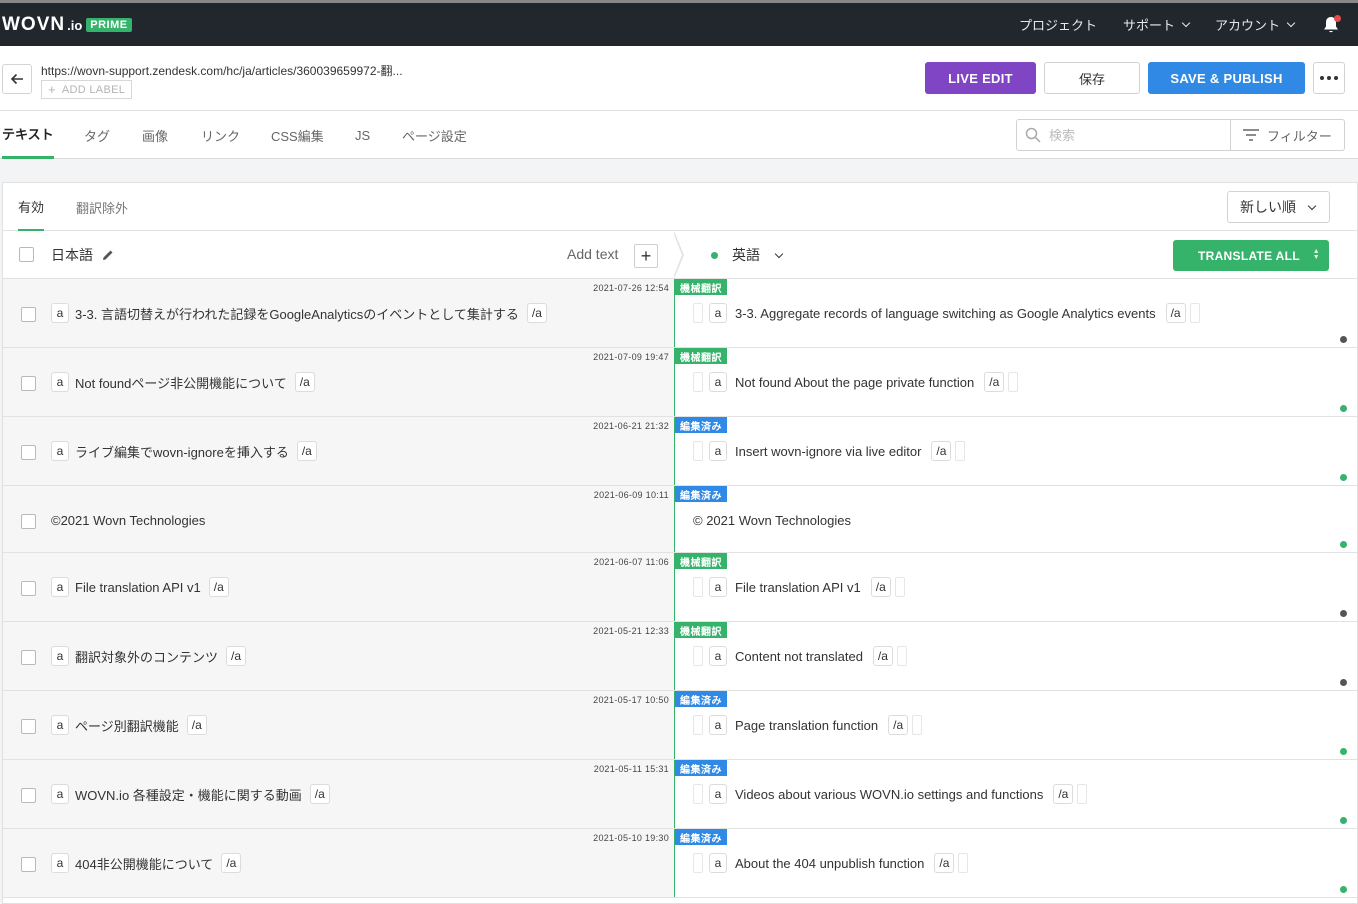 The height and width of the screenshot is (904, 1358). What do you see at coordinates (83, 255) in the screenshot?
I see `source-language: 日本語` at bounding box center [83, 255].